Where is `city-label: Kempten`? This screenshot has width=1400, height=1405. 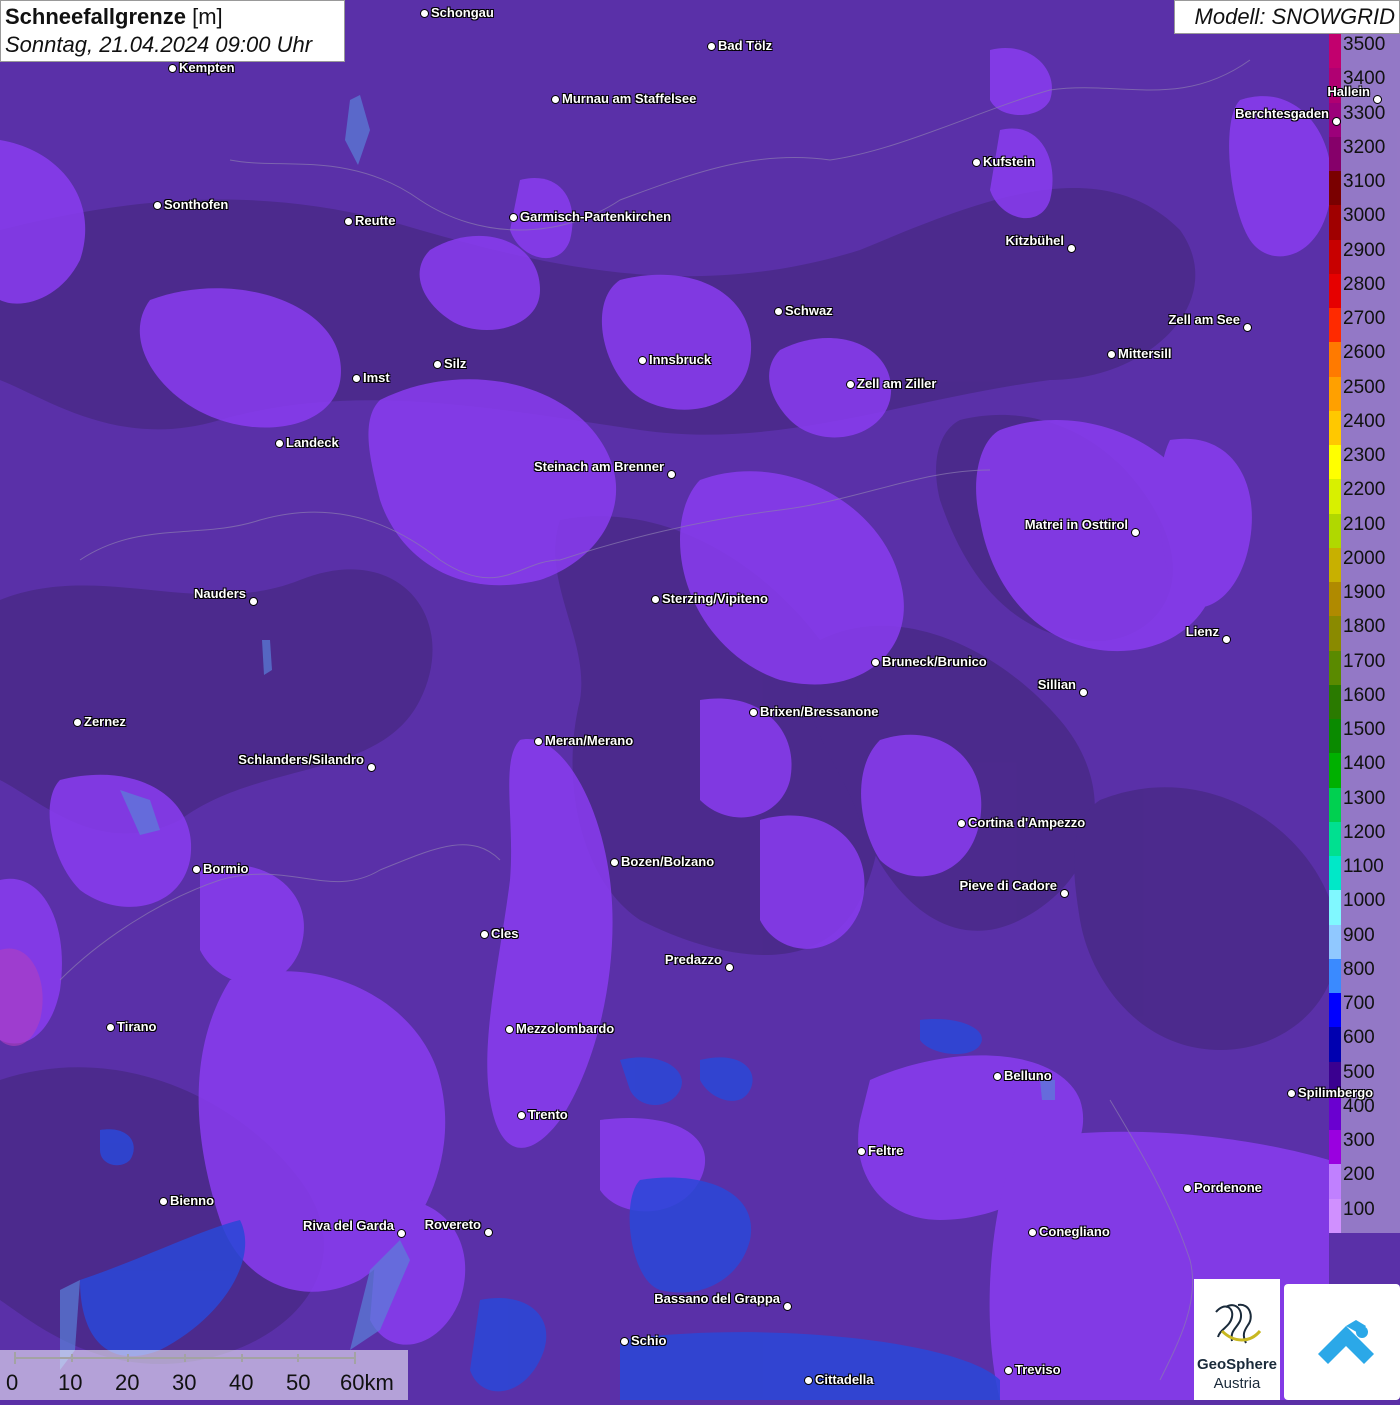
city-label: Kempten is located at coordinates (207, 67).